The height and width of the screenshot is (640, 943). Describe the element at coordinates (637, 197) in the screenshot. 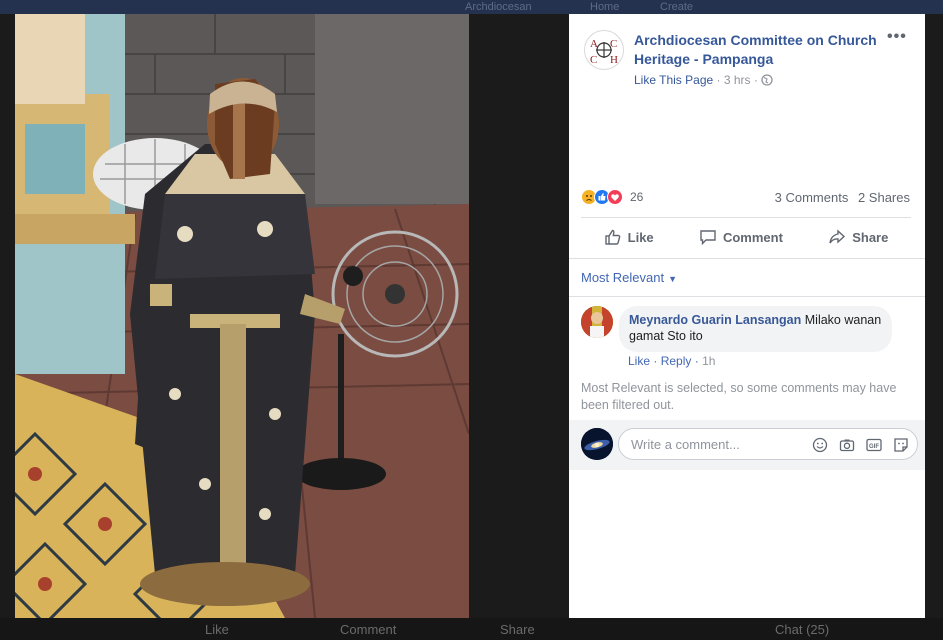

I see `reaction-count: 26` at that location.